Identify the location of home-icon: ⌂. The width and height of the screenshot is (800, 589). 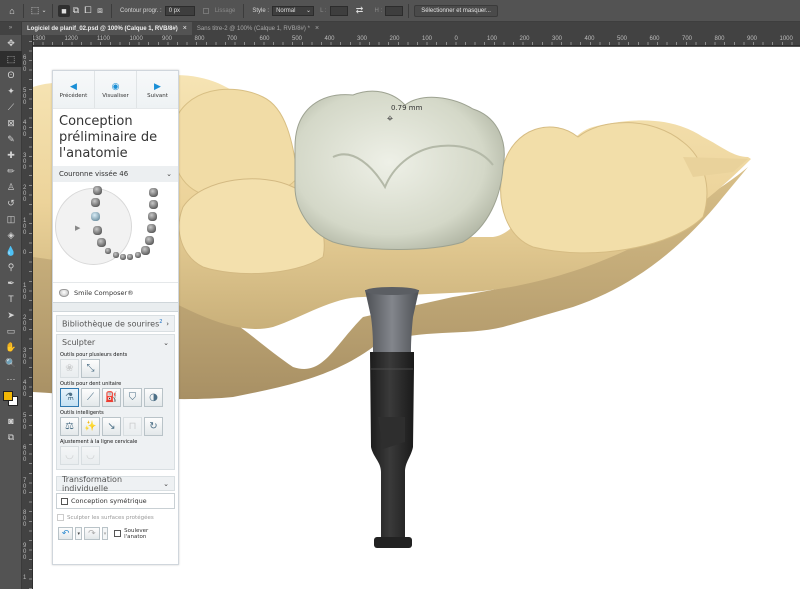
(12, 11).